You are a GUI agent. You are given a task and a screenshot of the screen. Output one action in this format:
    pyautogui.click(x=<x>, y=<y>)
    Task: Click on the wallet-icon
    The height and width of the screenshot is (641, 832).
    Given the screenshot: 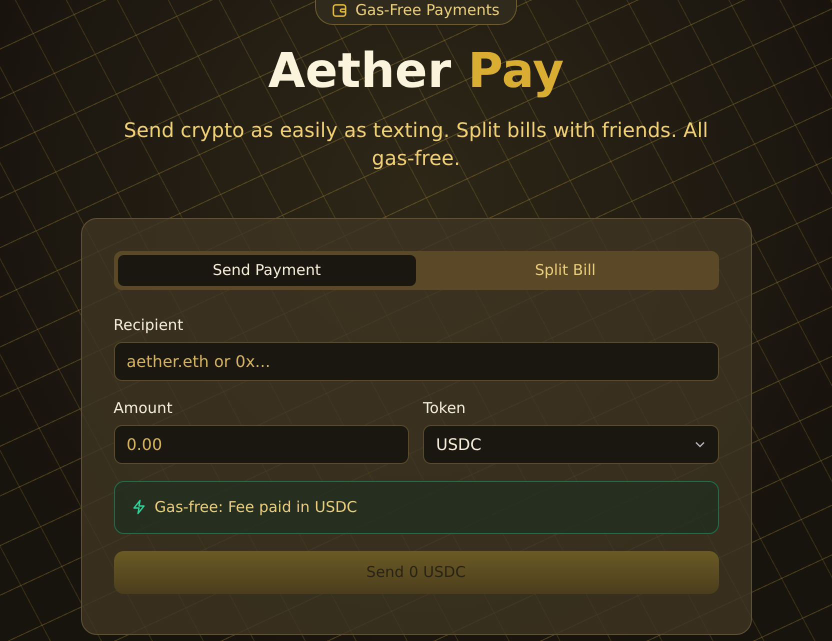 What is the action you would take?
    pyautogui.click(x=340, y=10)
    